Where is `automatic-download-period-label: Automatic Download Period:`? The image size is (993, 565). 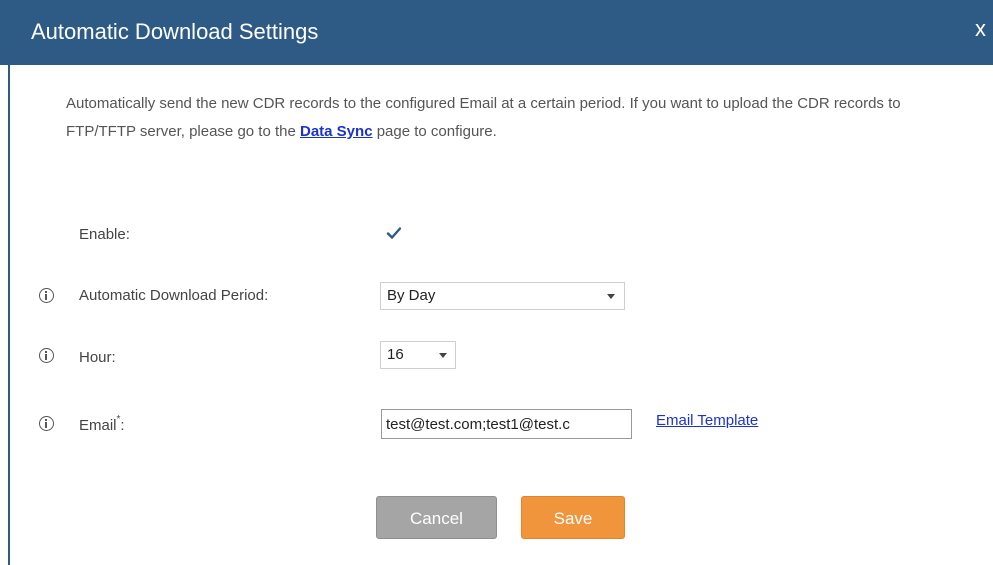
automatic-download-period-label: Automatic Download Period: is located at coordinates (174, 295).